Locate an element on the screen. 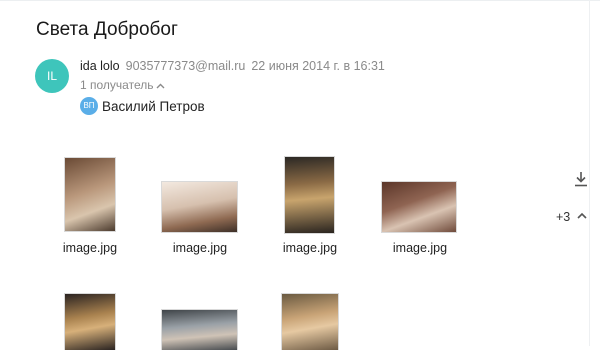 The height and width of the screenshot is (350, 600). more-attachments-count: +3 is located at coordinates (563, 217).